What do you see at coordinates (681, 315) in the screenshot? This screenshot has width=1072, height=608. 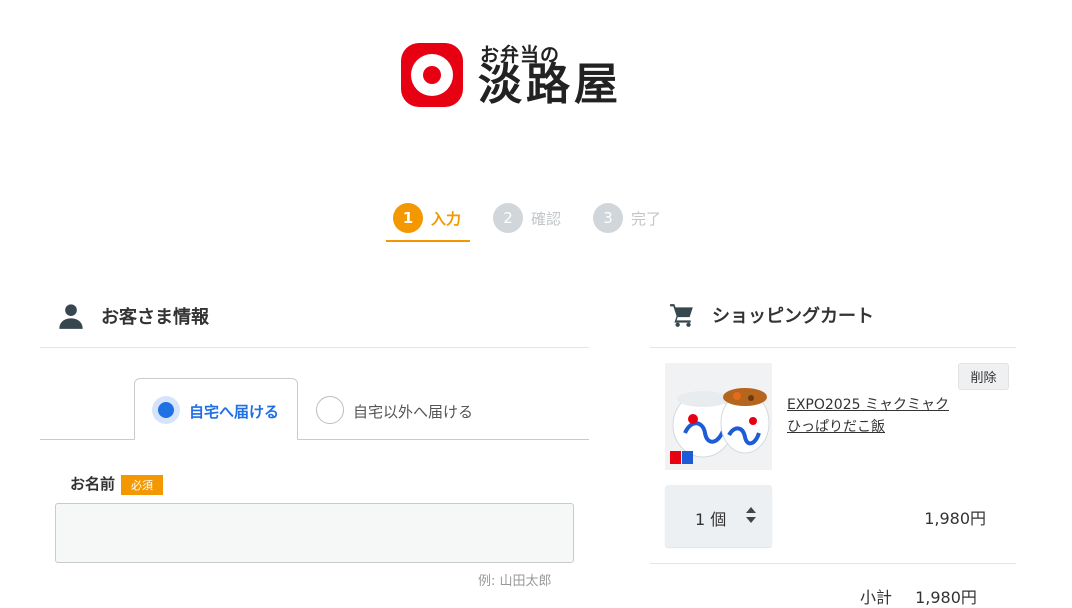 I see `cart-icon` at bounding box center [681, 315].